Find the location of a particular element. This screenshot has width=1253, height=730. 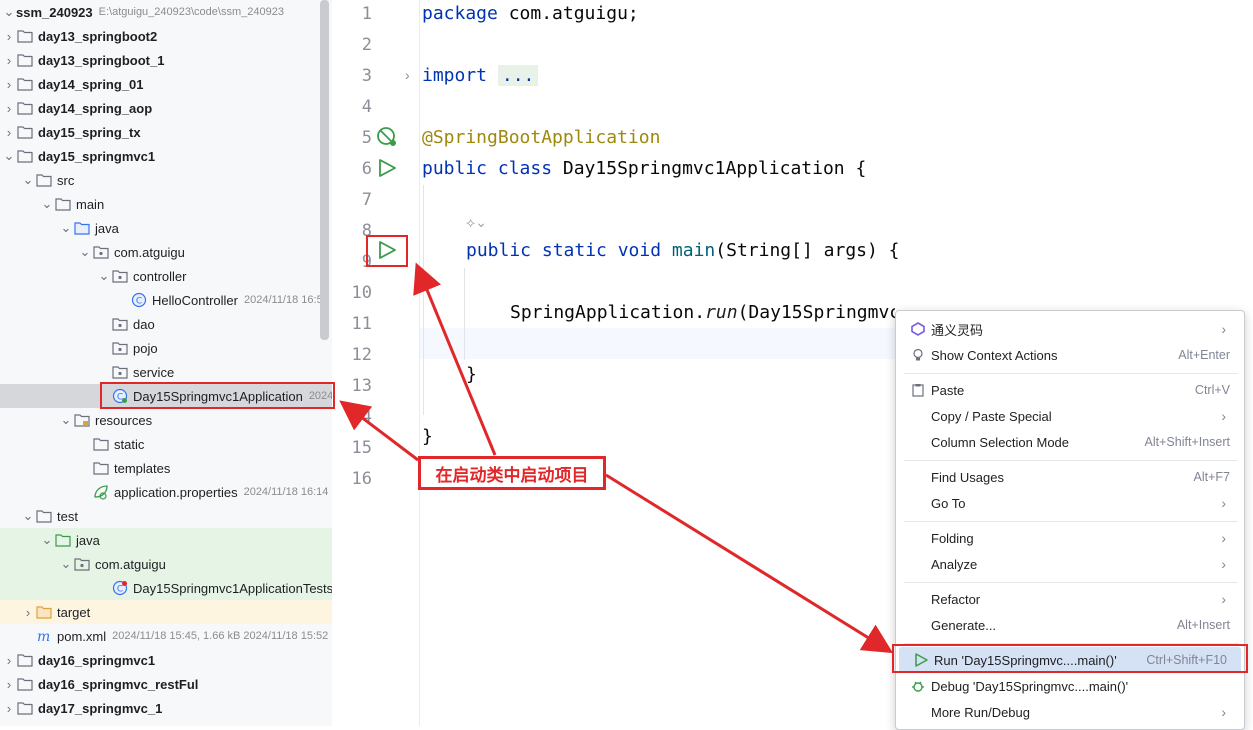

tree-item: templates is located at coordinates (166, 468).